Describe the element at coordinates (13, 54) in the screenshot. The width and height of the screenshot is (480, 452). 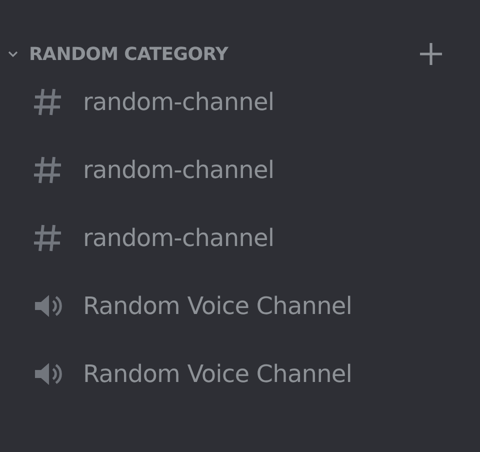
I see `chevron-icon` at that location.